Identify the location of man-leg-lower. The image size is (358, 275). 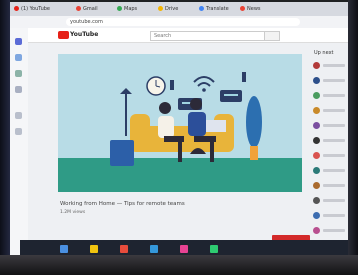
(212, 151).